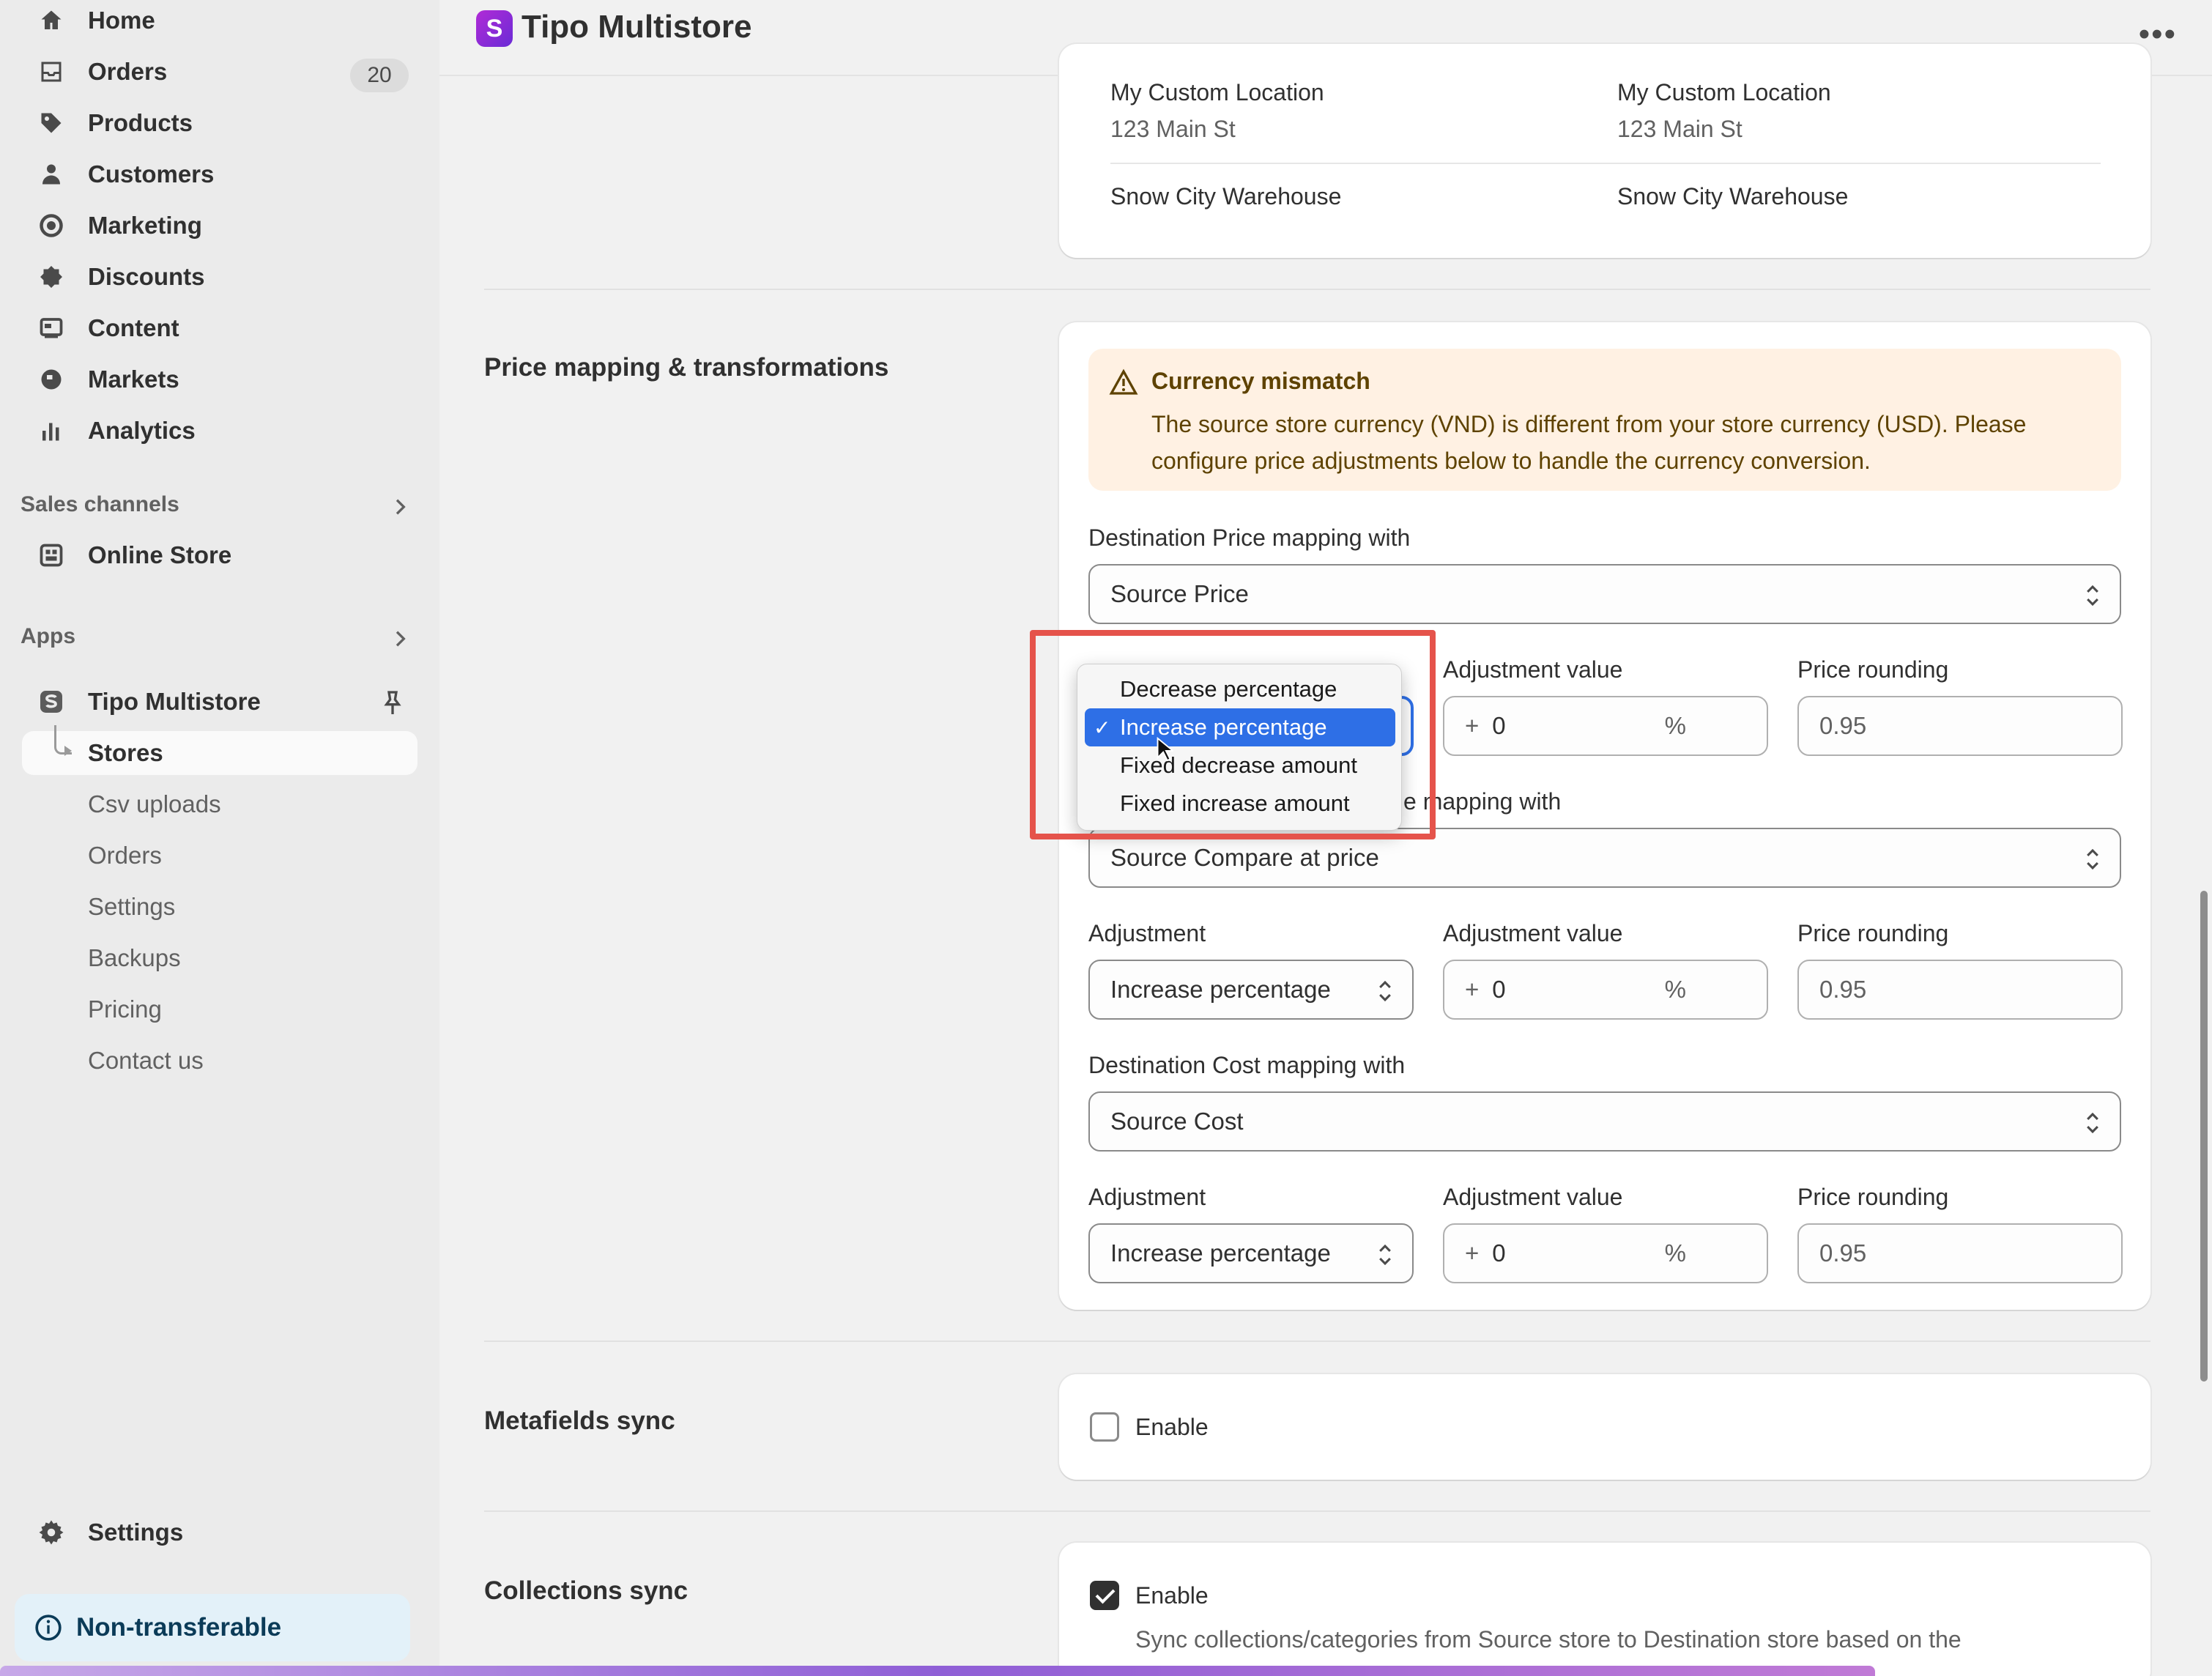 This screenshot has width=2212, height=1676. Describe the element at coordinates (154, 803) in the screenshot. I see `sidebar-item-label: Csv uploads` at that location.